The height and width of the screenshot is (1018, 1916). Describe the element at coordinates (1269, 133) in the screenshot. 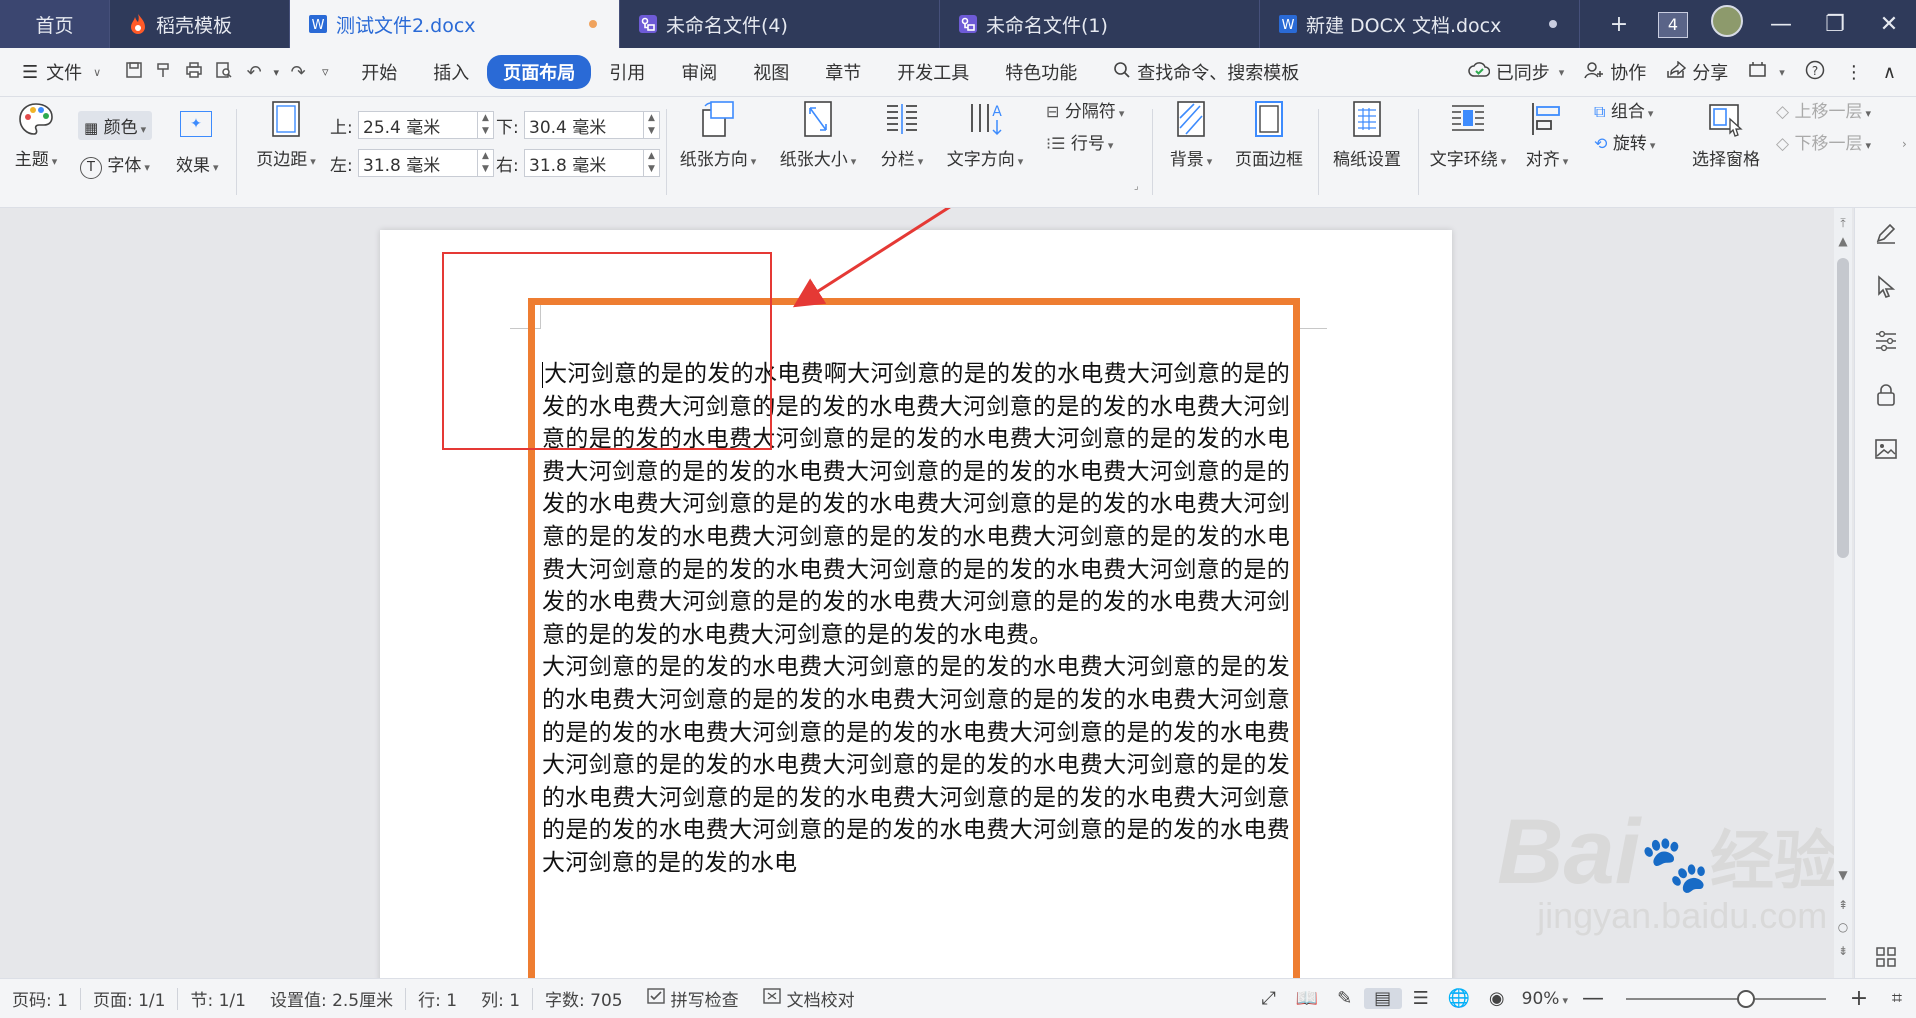

I see `page-border-button: 页面边框` at that location.